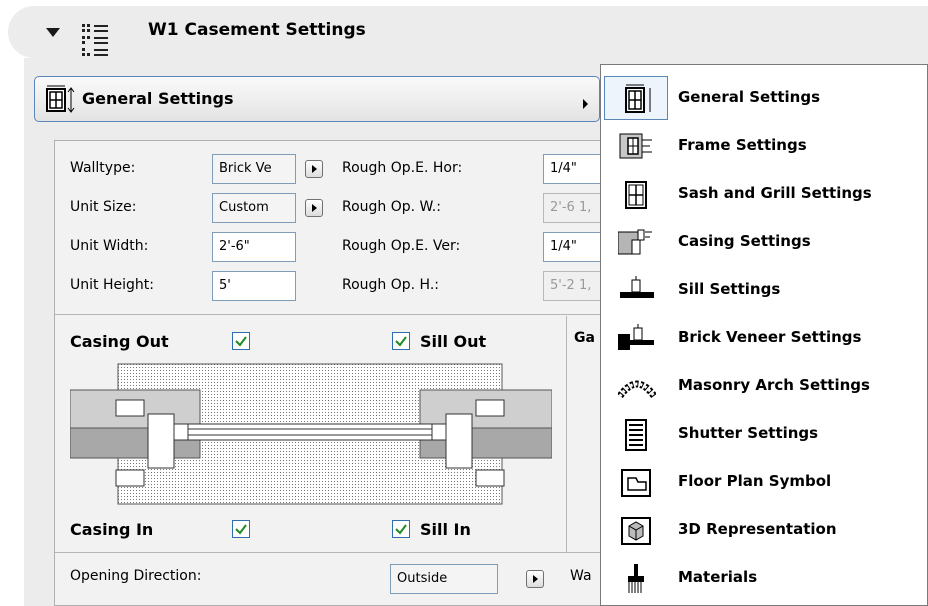 Image resolution: width=928 pixels, height=606 pixels. I want to click on casing-in-checkbox, so click(241, 529).